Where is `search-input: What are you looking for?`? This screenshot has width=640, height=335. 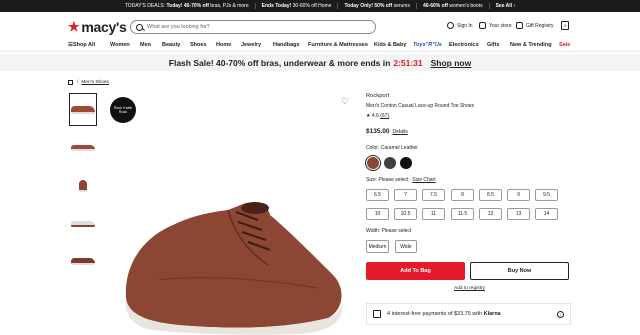 search-input: What are you looking for? is located at coordinates (253, 27).